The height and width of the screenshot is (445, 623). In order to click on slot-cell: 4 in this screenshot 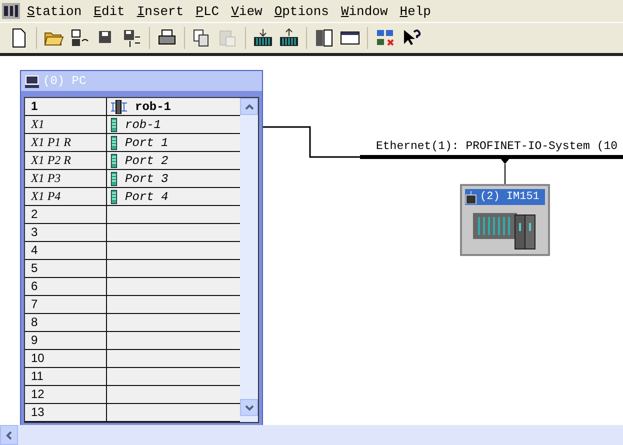, I will do `click(66, 250)`.